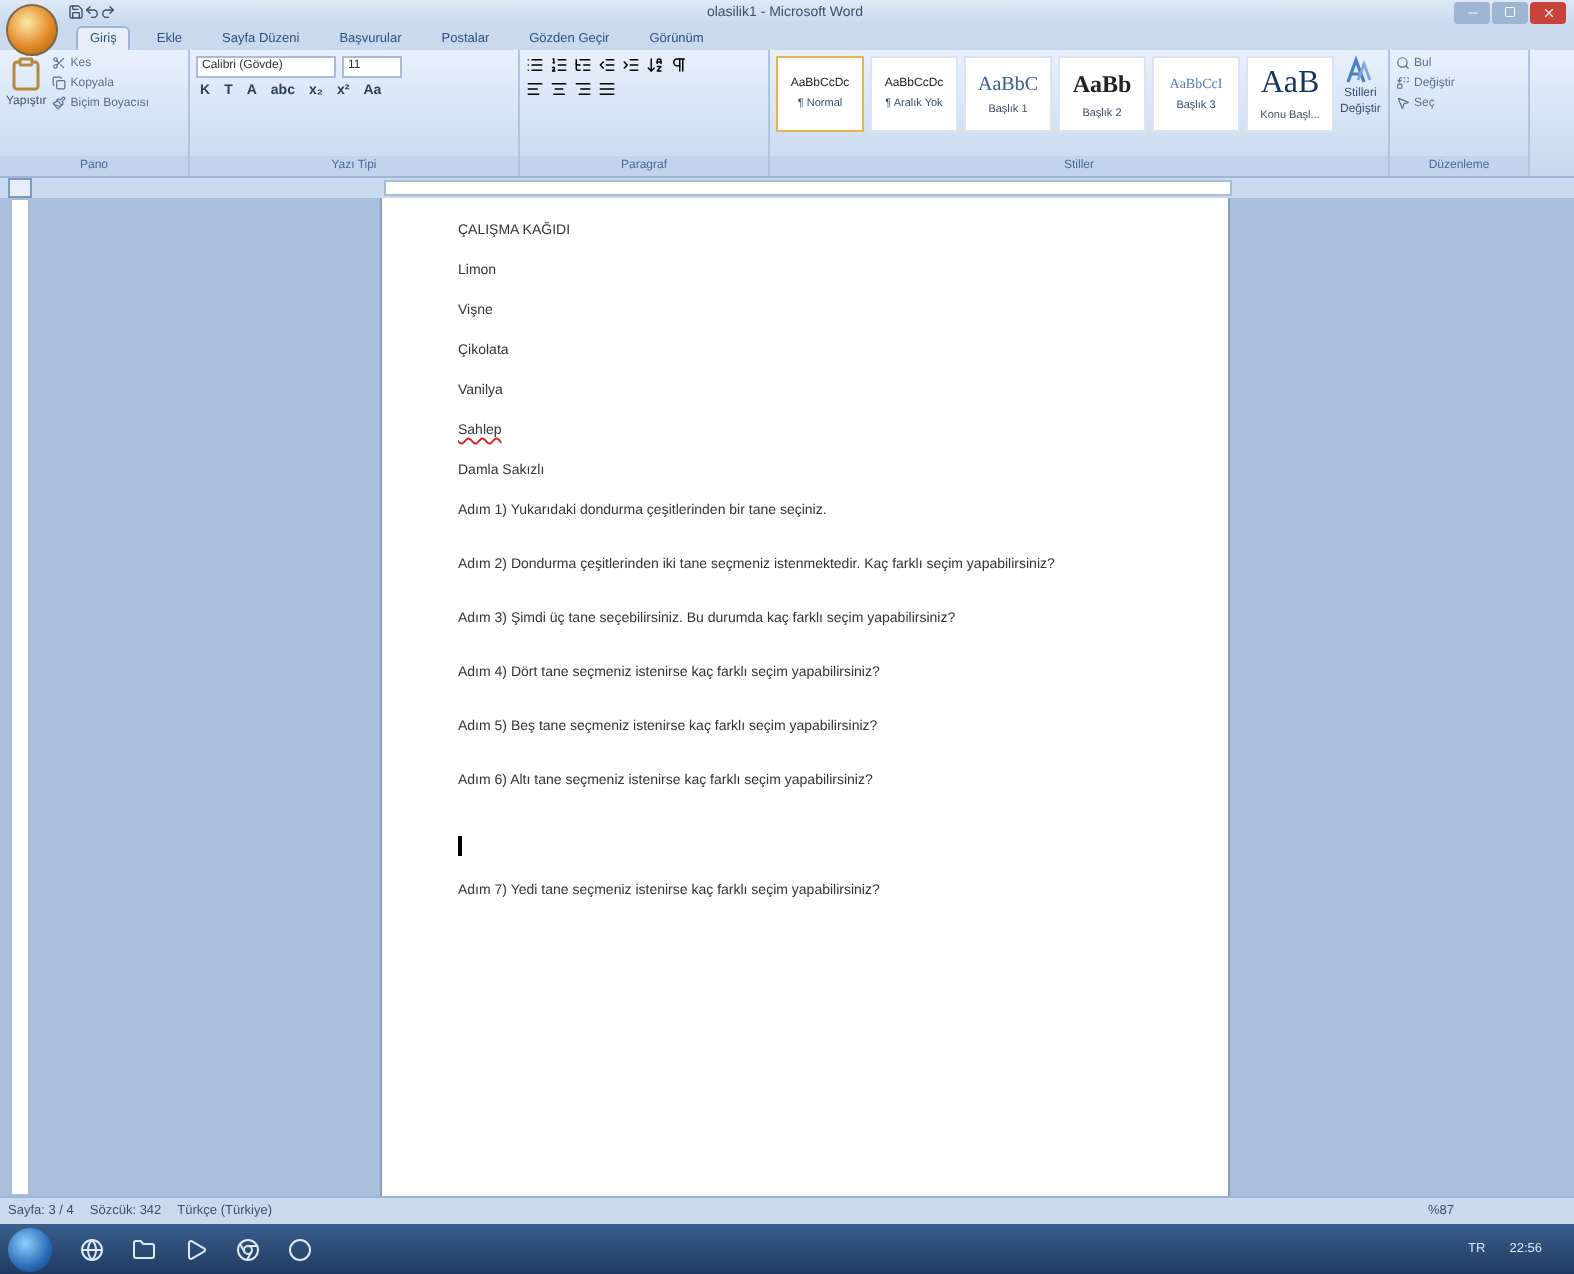  Describe the element at coordinates (300, 1249) in the screenshot. I see `circle-icon` at that location.